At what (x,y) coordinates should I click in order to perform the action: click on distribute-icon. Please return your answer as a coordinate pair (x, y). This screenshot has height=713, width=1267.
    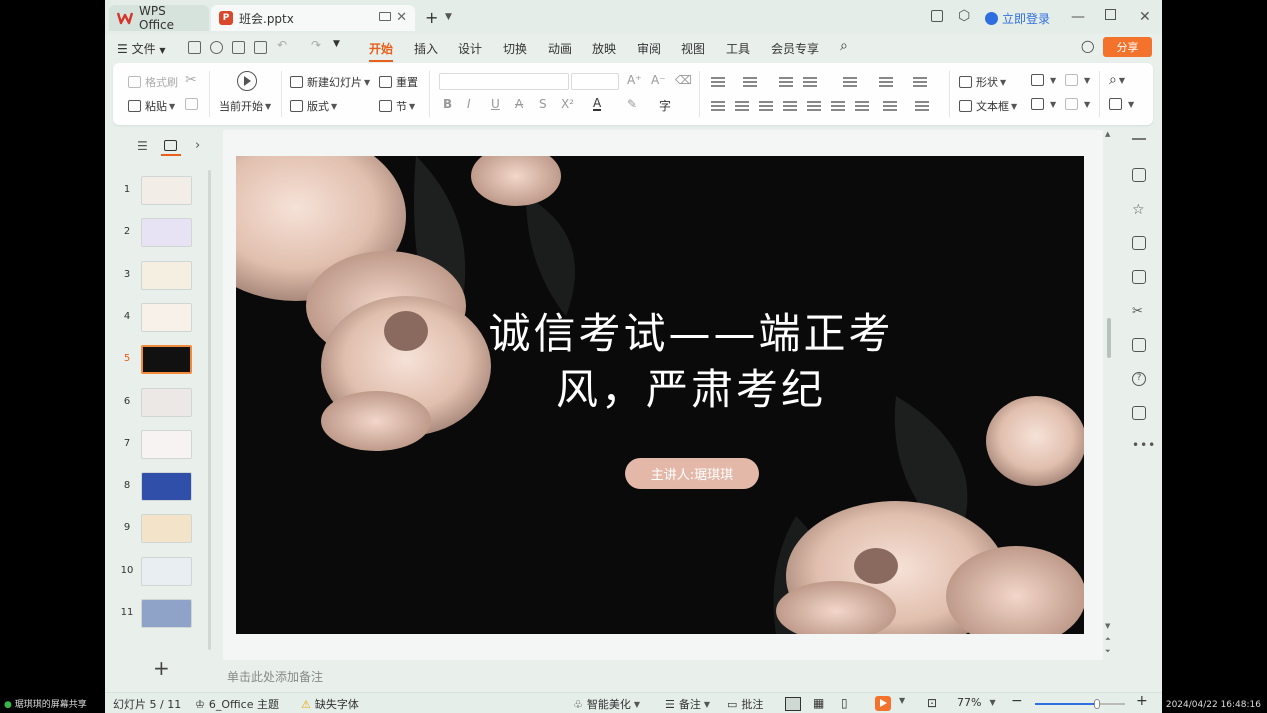
    Looking at the image, I should click on (814, 106).